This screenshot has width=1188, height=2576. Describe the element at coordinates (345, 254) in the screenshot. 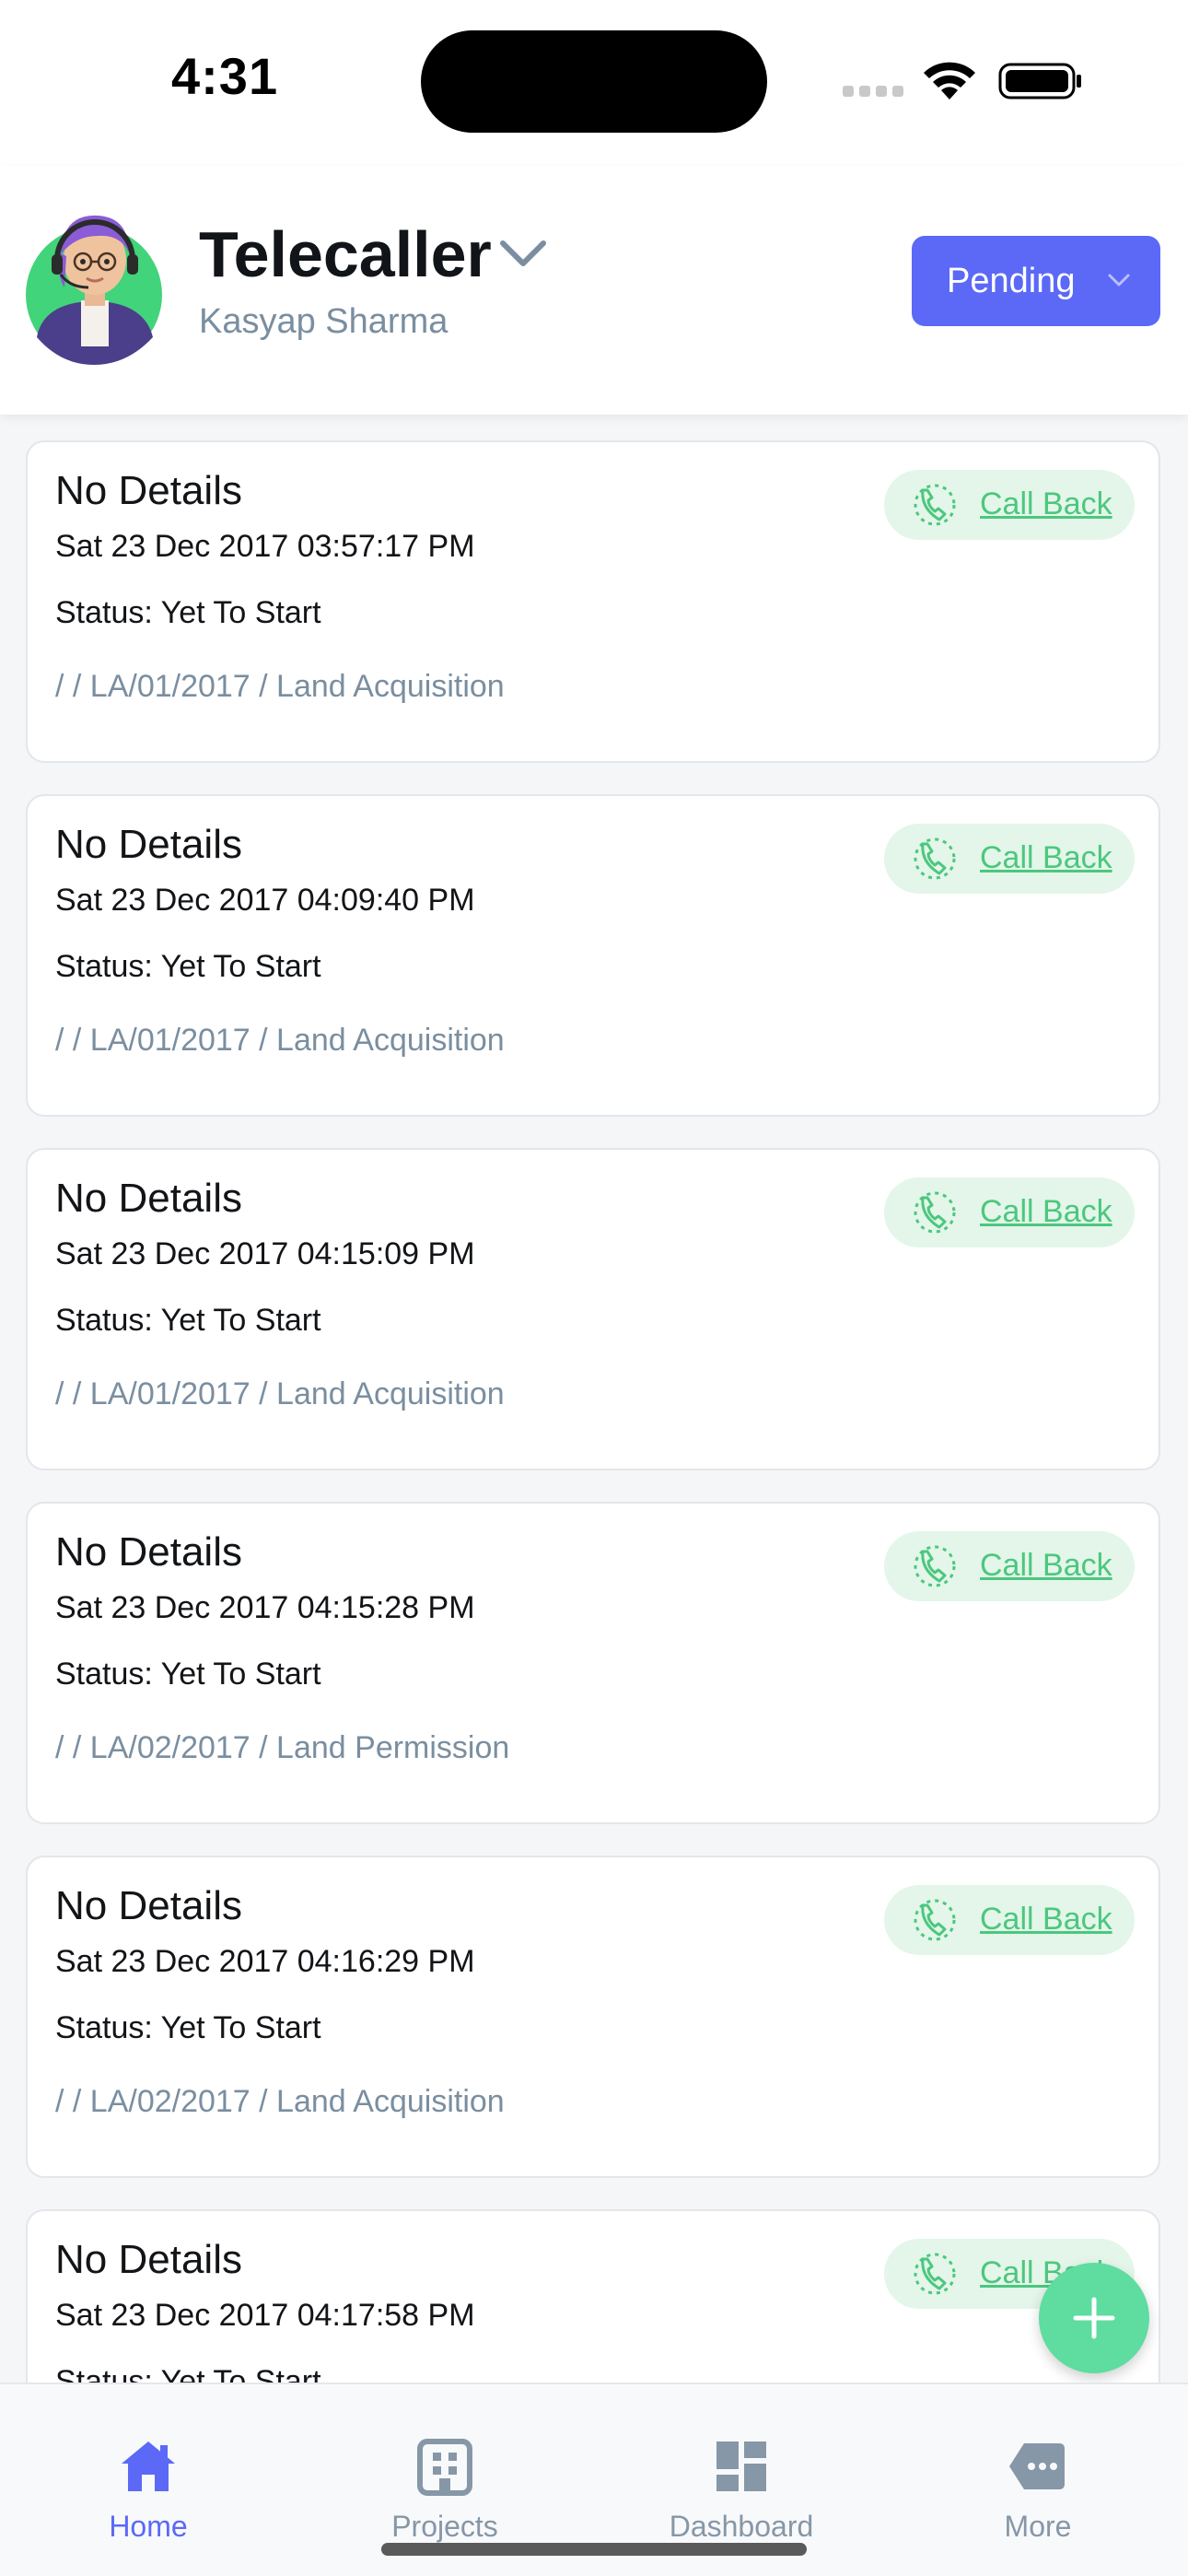

I see `role-title: Telecaller` at that location.